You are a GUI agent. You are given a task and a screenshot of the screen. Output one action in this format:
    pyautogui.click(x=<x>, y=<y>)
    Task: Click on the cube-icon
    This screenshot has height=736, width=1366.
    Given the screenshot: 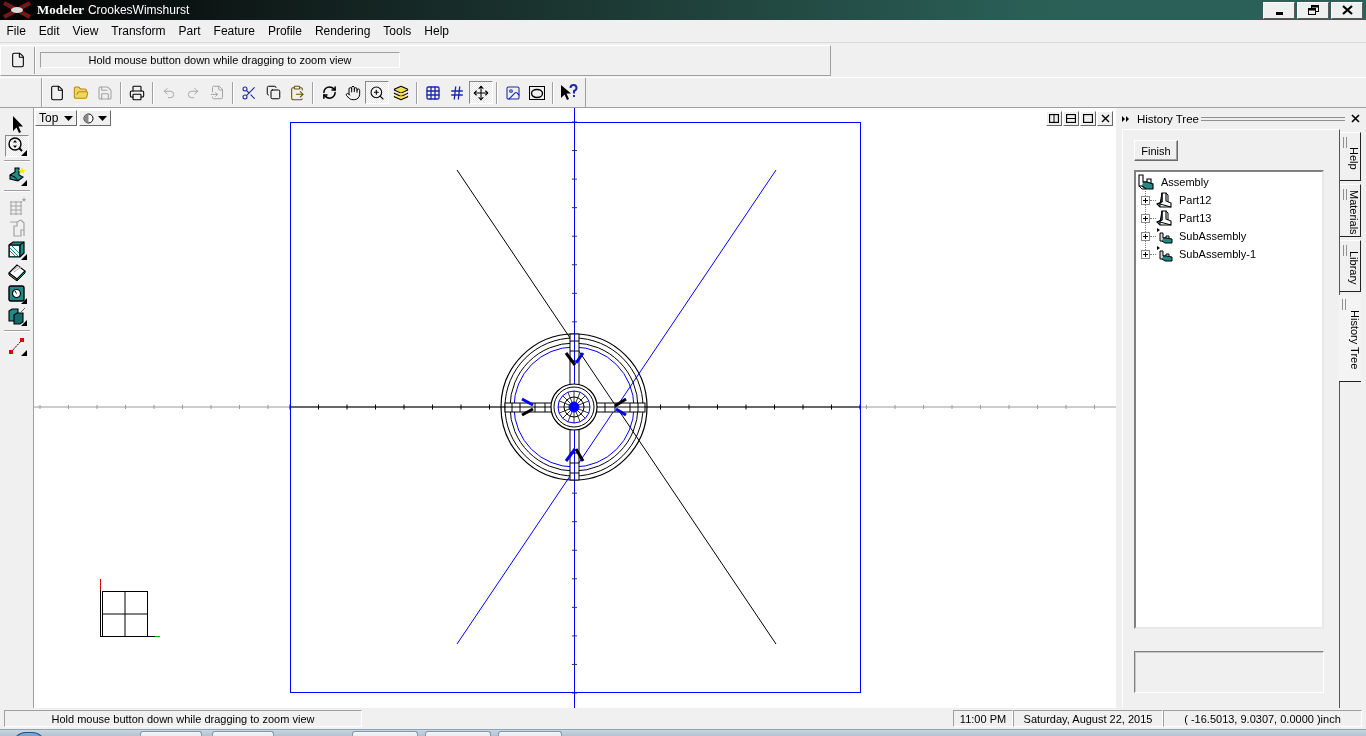 What is the action you would take?
    pyautogui.click(x=16, y=250)
    